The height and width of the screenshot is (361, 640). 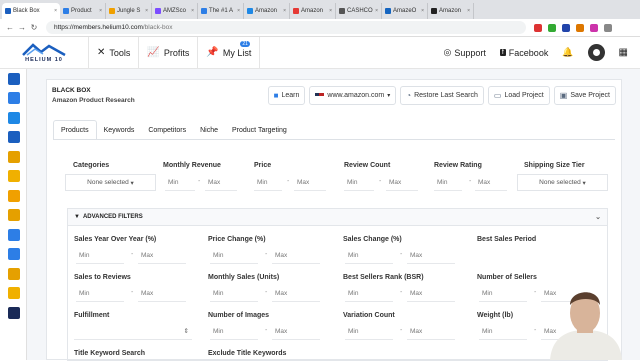 I want to click on browser-tab: The #1 A ×, so click(x=221, y=11).